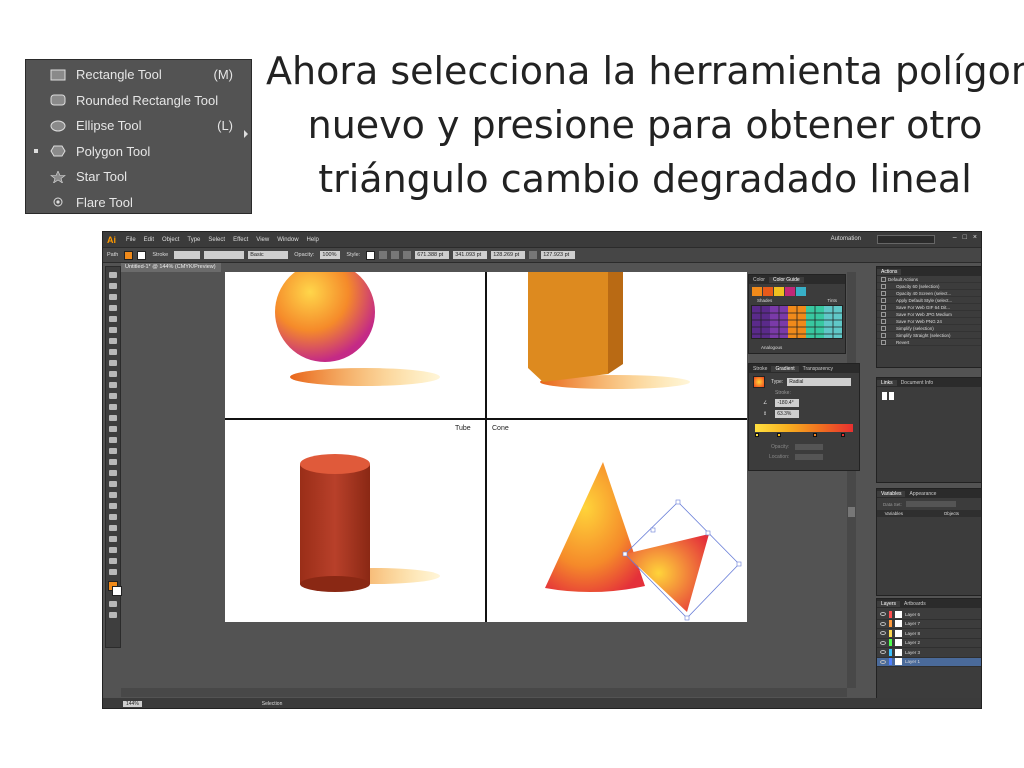  Describe the element at coordinates (915, 604) in the screenshot. I see `tab-artboards: Artboards` at that location.